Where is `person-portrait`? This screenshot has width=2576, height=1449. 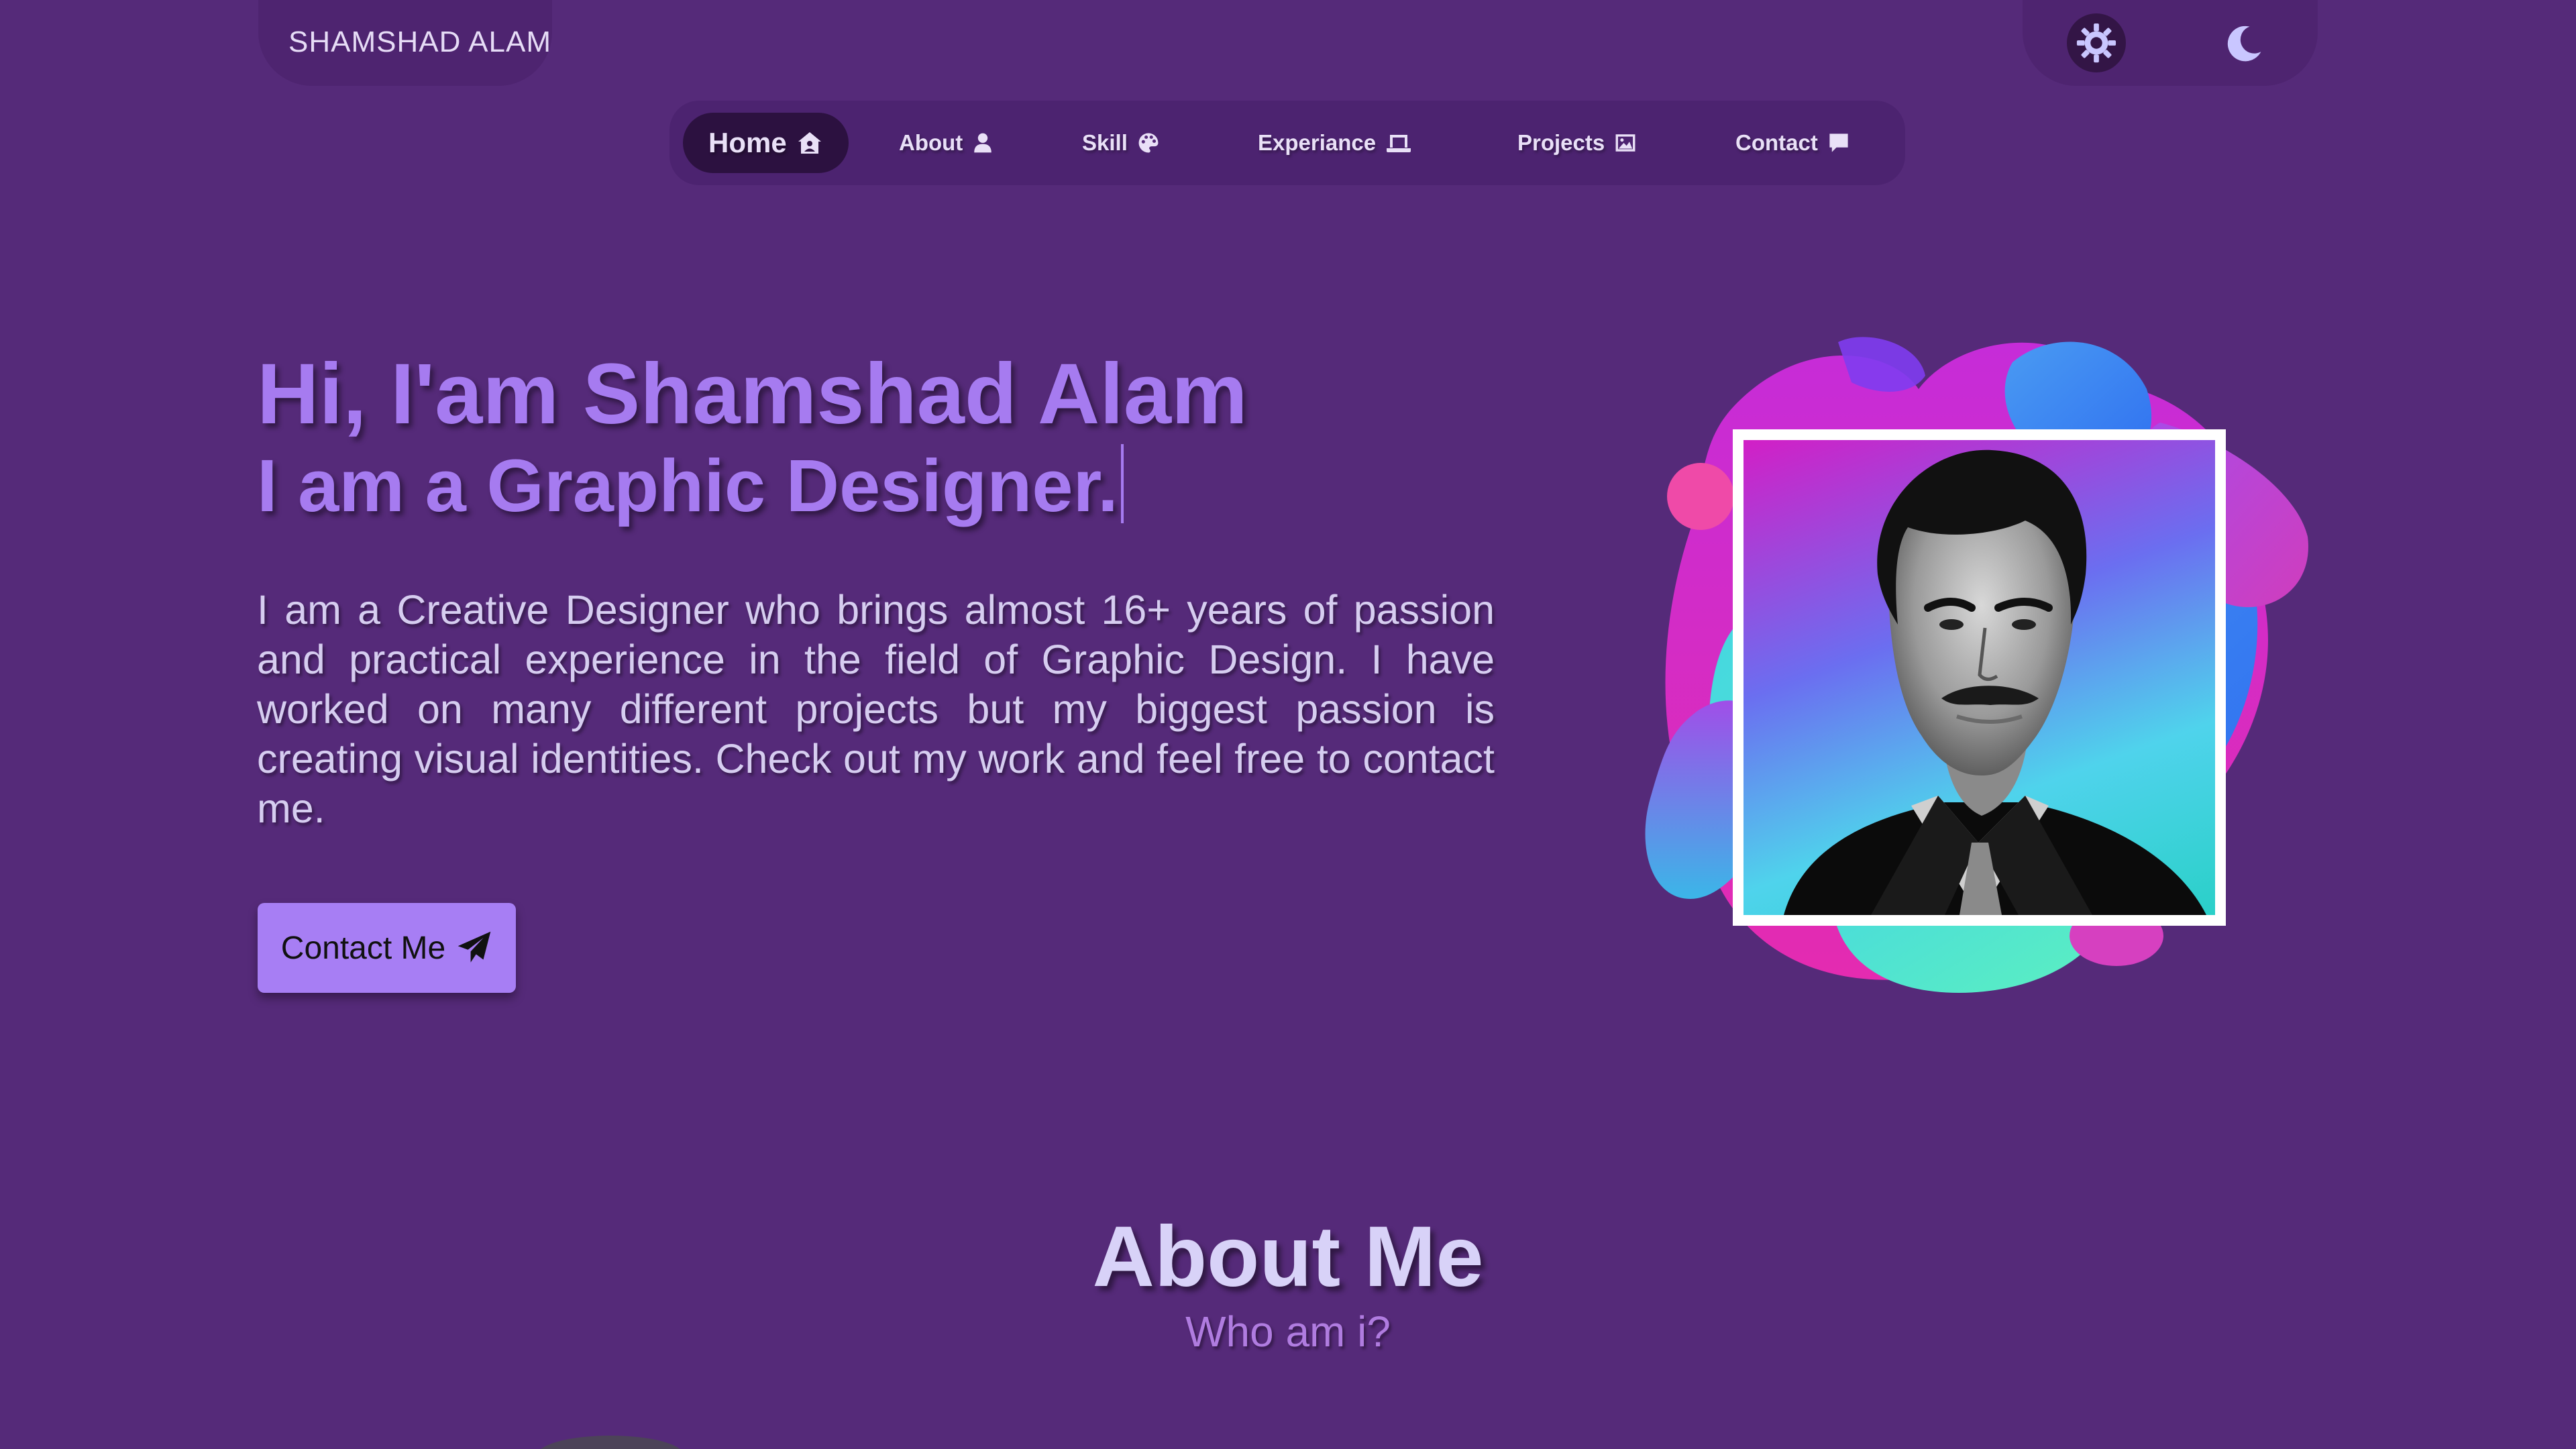 person-portrait is located at coordinates (1995, 682).